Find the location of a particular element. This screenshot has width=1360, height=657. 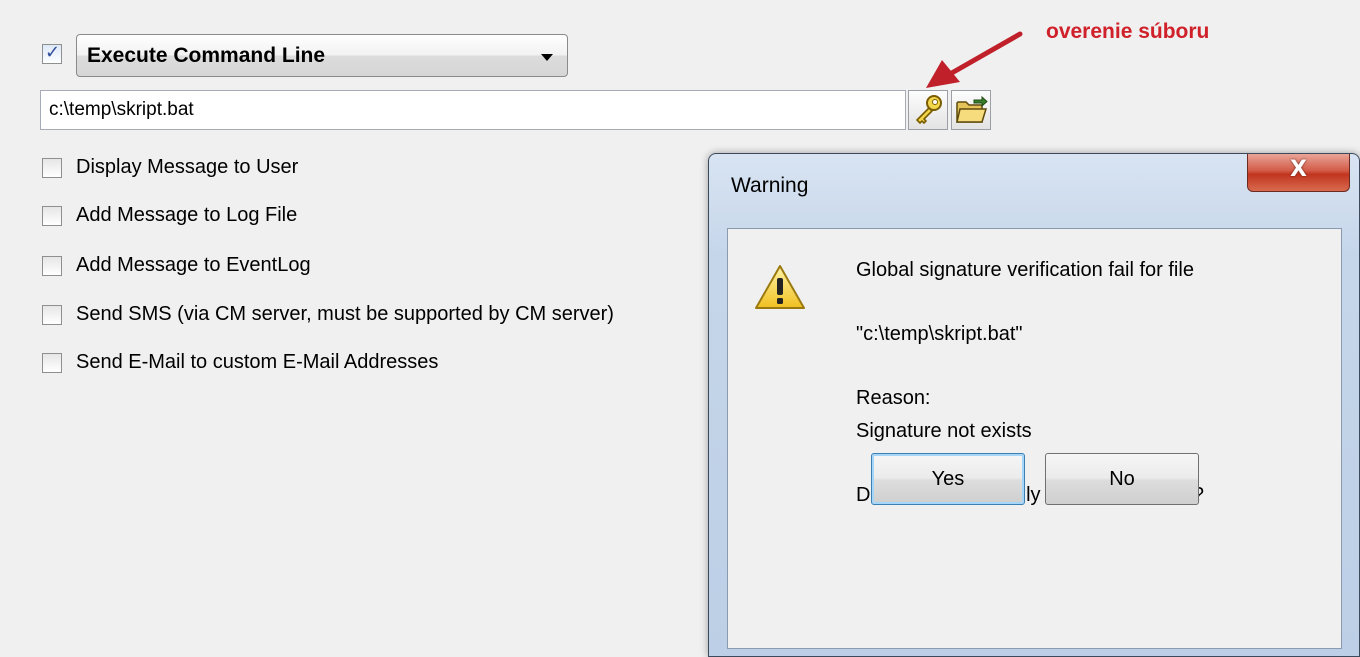

action-type-dropdown: Execute Command Line is located at coordinates (322, 55).